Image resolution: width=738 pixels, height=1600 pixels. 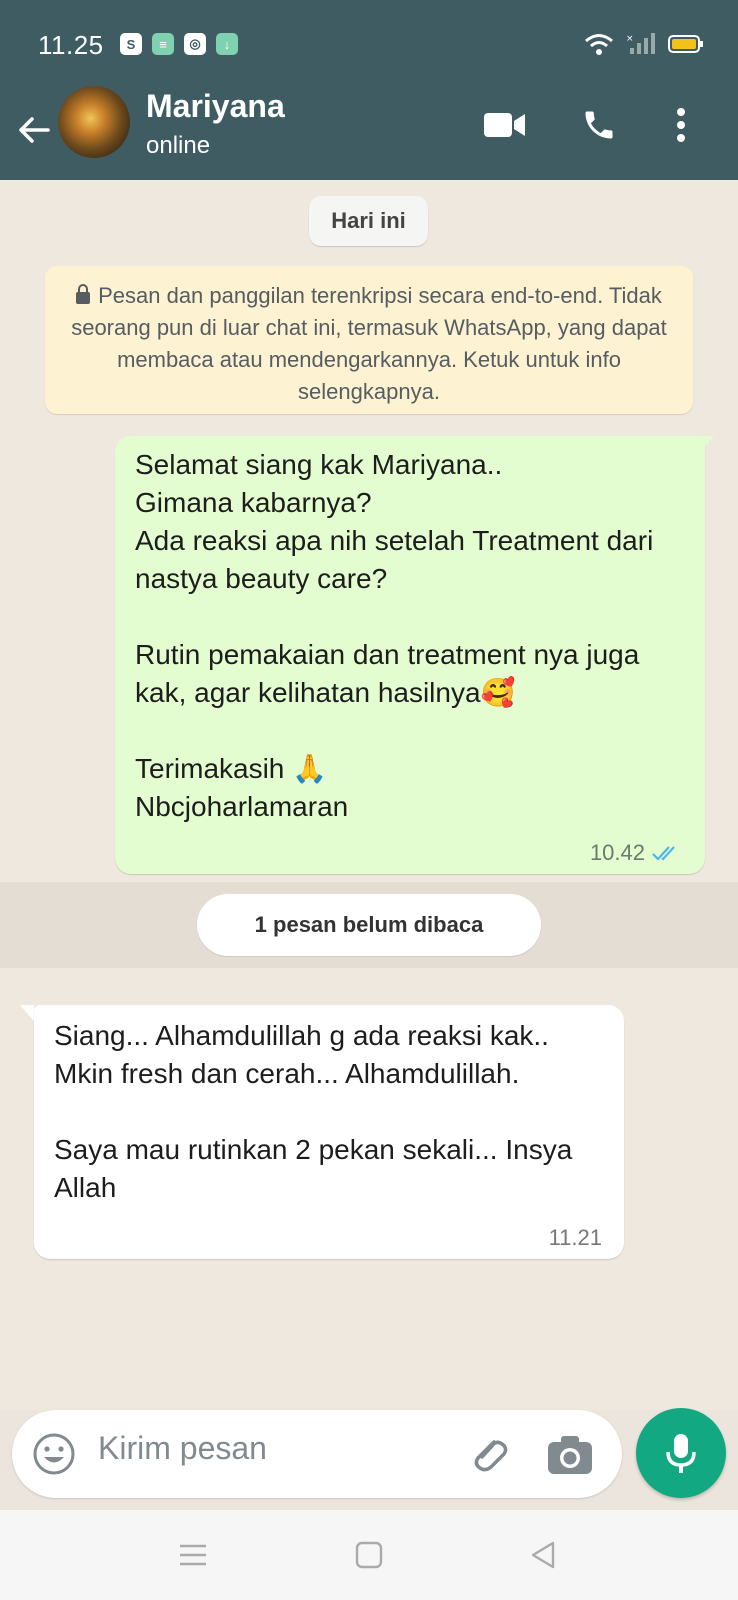 What do you see at coordinates (182, 1448) in the screenshot?
I see `message-input: Kirim pesan` at bounding box center [182, 1448].